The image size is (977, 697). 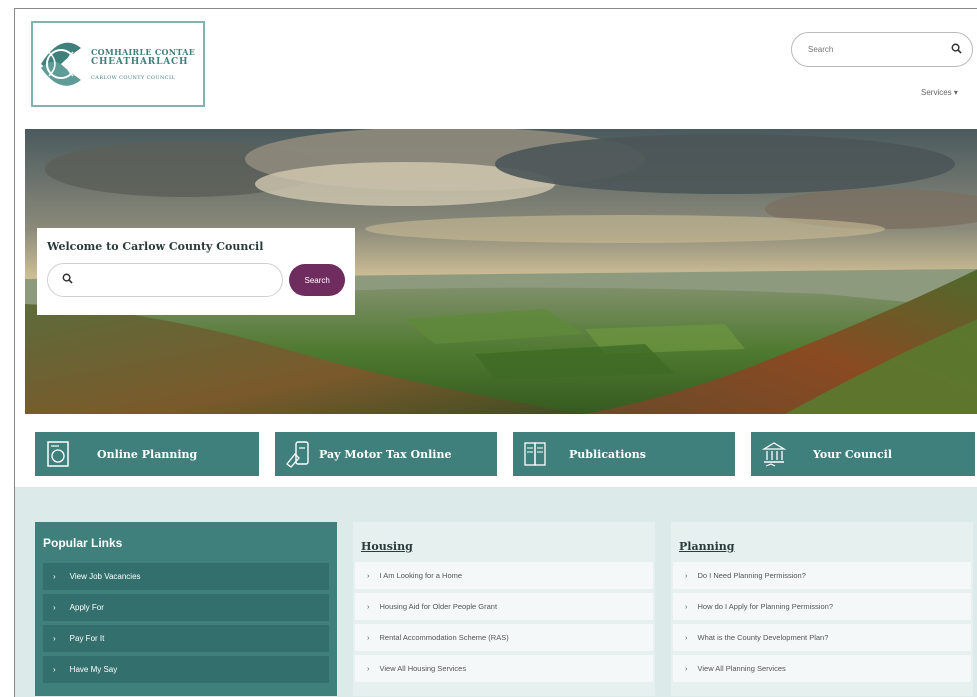 I want to click on mobile-payment-icon, so click(x=297, y=454).